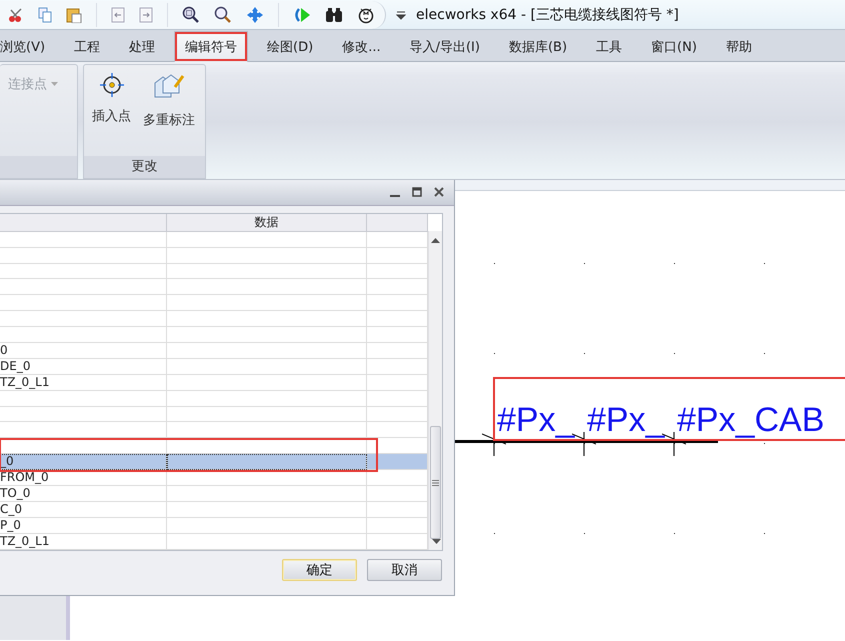 The image size is (845, 641). I want to click on menu-tab: 浏览(V), so click(28, 46).